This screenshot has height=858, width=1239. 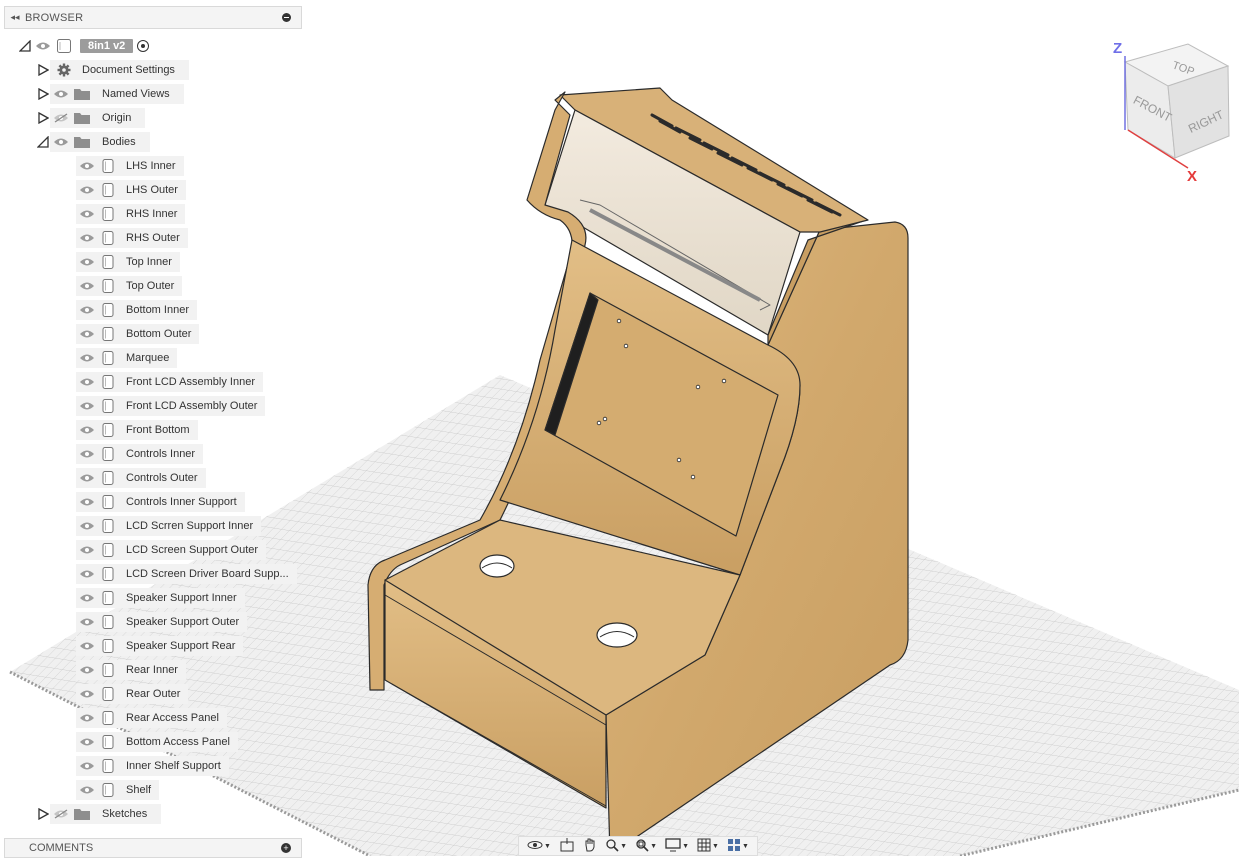 I want to click on body-node: Top Outer, so click(x=129, y=286).